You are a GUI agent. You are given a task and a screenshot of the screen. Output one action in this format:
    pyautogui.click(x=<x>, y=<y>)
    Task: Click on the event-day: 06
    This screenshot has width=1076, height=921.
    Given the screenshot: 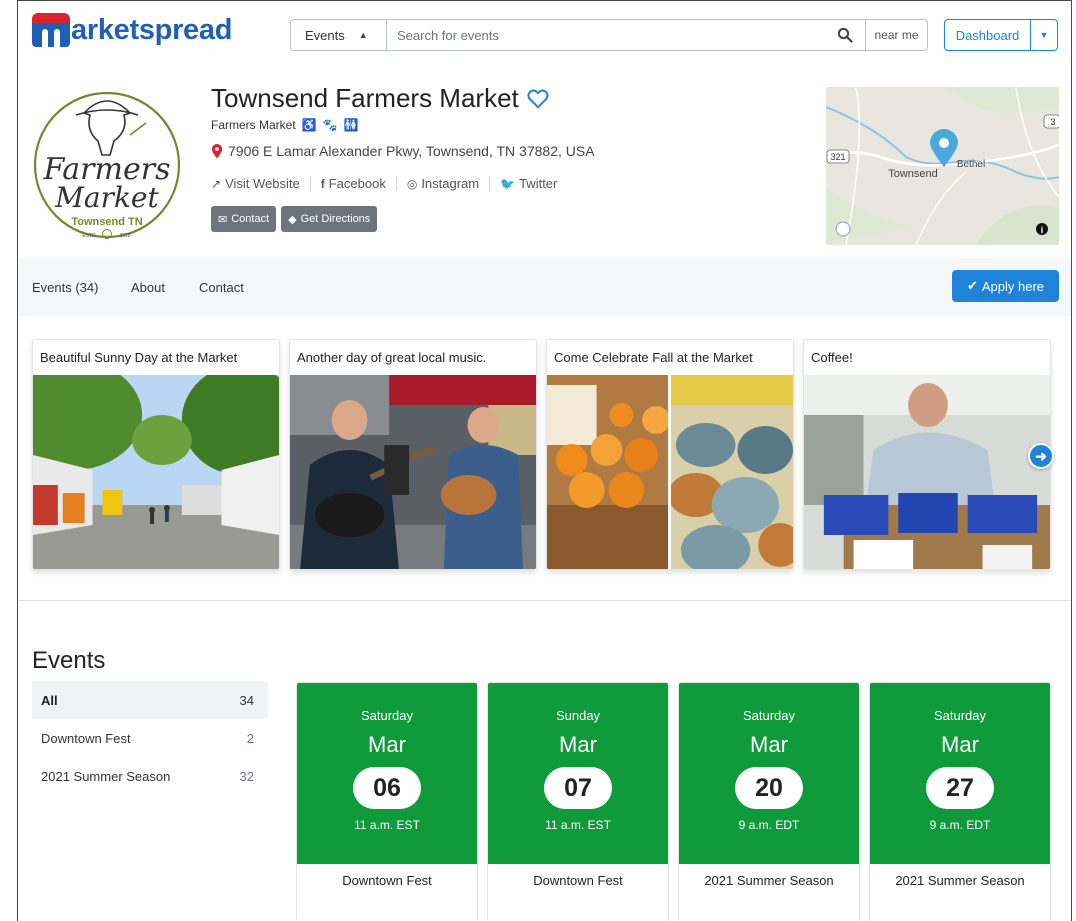 What is the action you would take?
    pyautogui.click(x=387, y=788)
    